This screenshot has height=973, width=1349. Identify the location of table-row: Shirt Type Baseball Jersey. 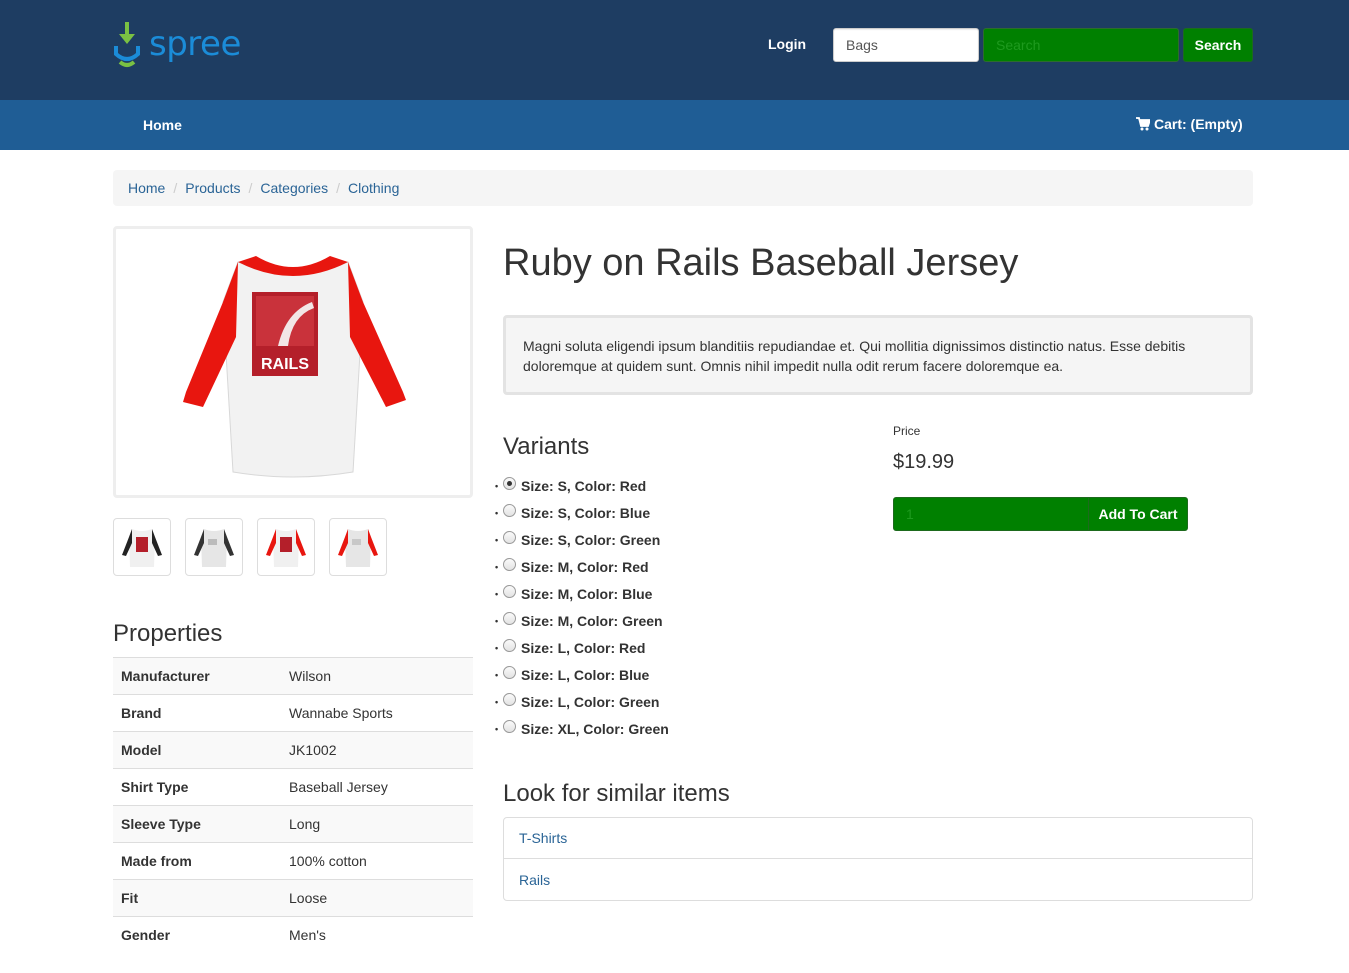
(293, 787).